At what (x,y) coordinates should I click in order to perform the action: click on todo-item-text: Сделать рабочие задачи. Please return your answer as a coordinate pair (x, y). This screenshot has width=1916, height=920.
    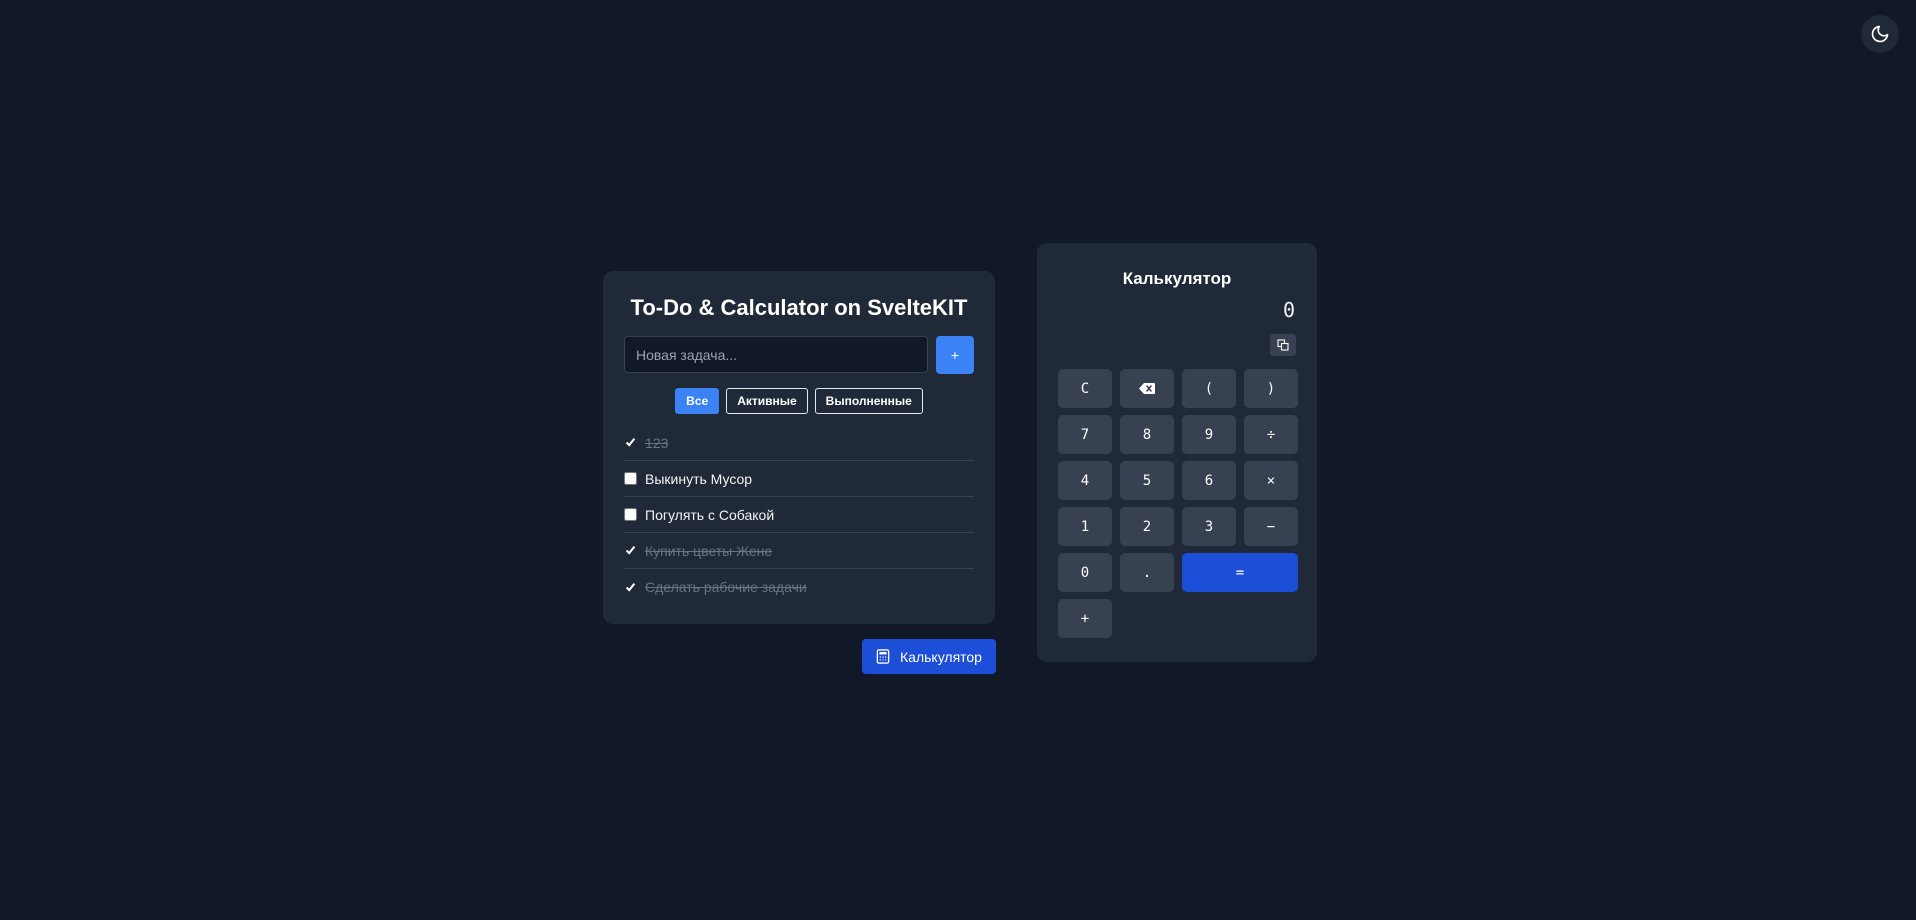
    Looking at the image, I should click on (726, 587).